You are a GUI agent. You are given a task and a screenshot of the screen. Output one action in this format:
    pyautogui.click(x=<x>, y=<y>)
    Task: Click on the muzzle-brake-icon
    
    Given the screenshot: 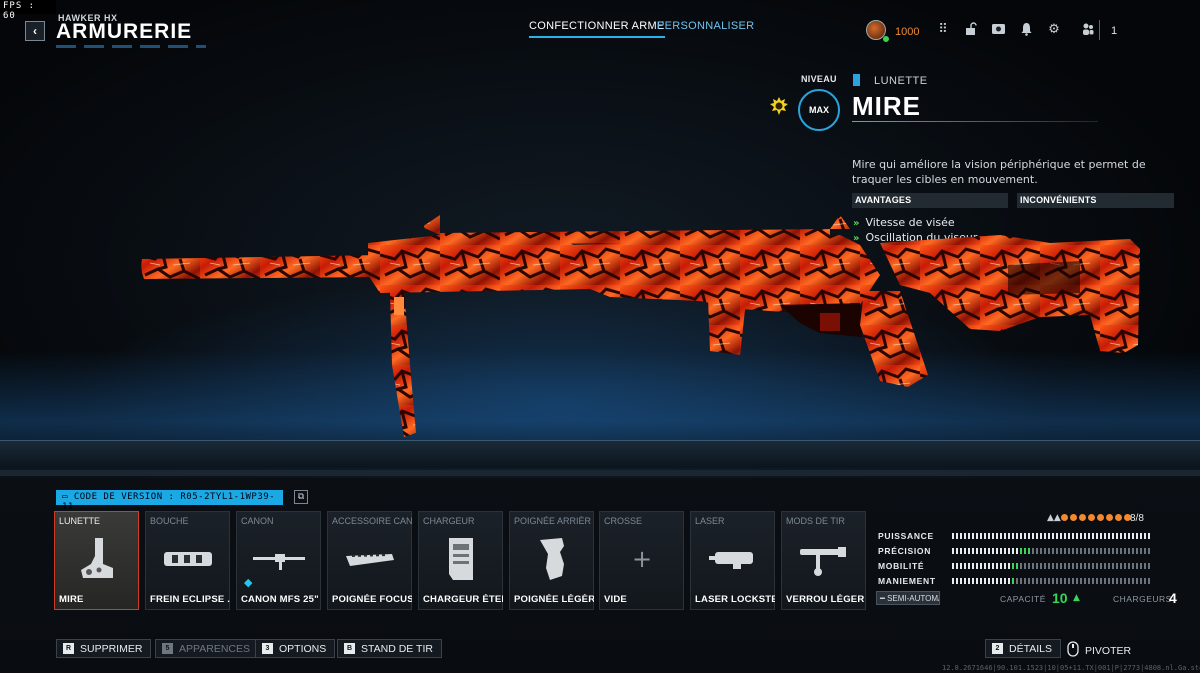 What is the action you would take?
    pyautogui.click(x=188, y=559)
    